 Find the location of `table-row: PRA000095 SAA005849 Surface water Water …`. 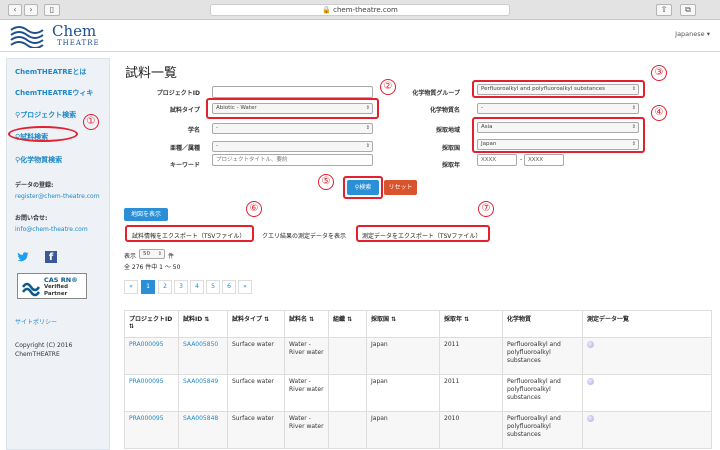

table-row: PRA000095 SAA005849 Surface water Water … is located at coordinates (418, 393).